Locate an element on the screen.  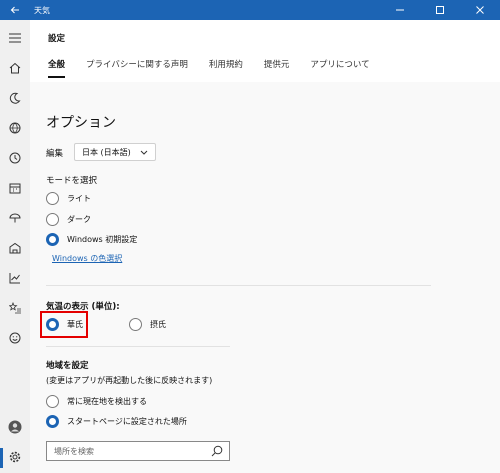
tab-terms: 利用規約 is located at coordinates (226, 69).